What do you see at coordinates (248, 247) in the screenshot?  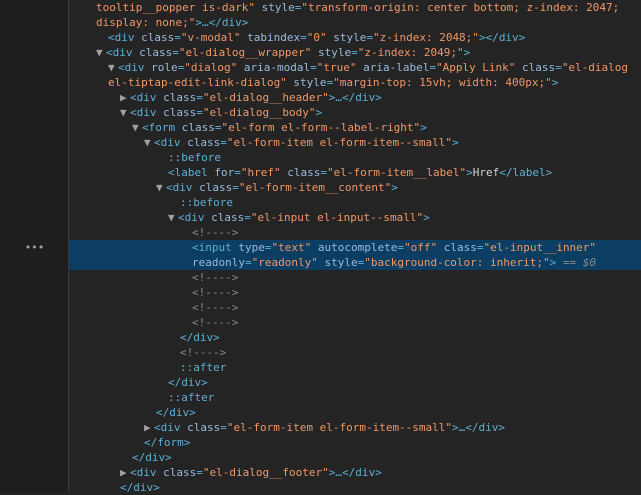 I see `attr-name: type` at bounding box center [248, 247].